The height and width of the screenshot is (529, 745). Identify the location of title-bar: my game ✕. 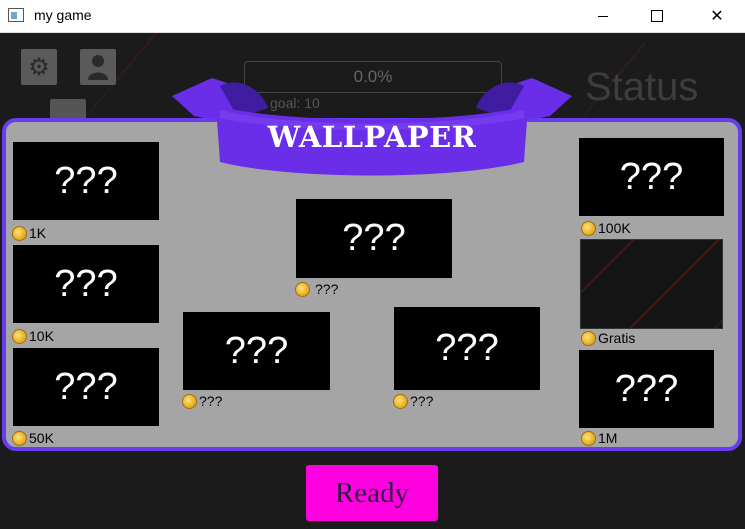
(372, 16).